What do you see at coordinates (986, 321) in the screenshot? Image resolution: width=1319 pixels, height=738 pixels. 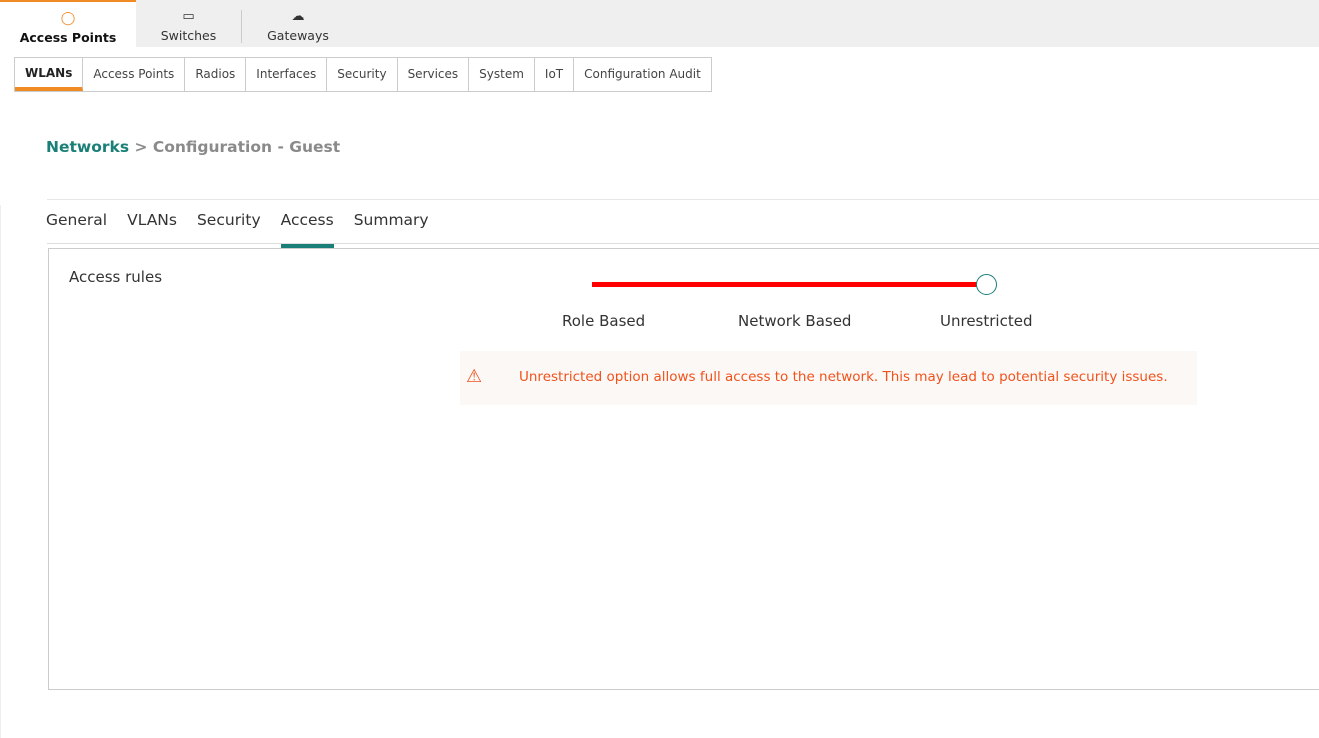 I see `option-unrestricted: Unrestricted` at bounding box center [986, 321].